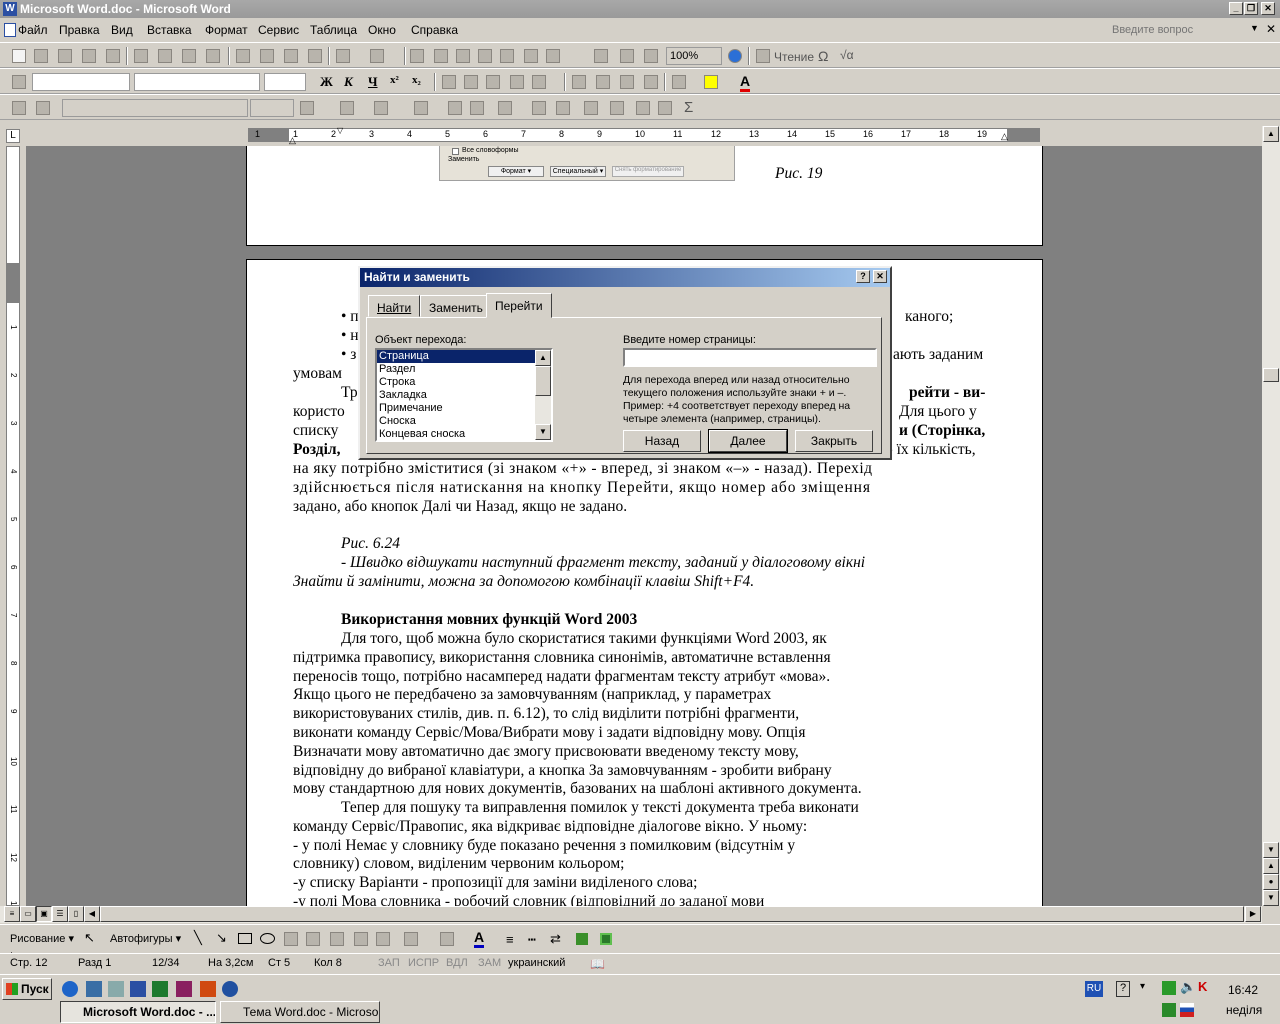 This screenshot has width=1280, height=1024. Describe the element at coordinates (42, 938) in the screenshot. I see `drawing-menu: Рисование ▾` at that location.